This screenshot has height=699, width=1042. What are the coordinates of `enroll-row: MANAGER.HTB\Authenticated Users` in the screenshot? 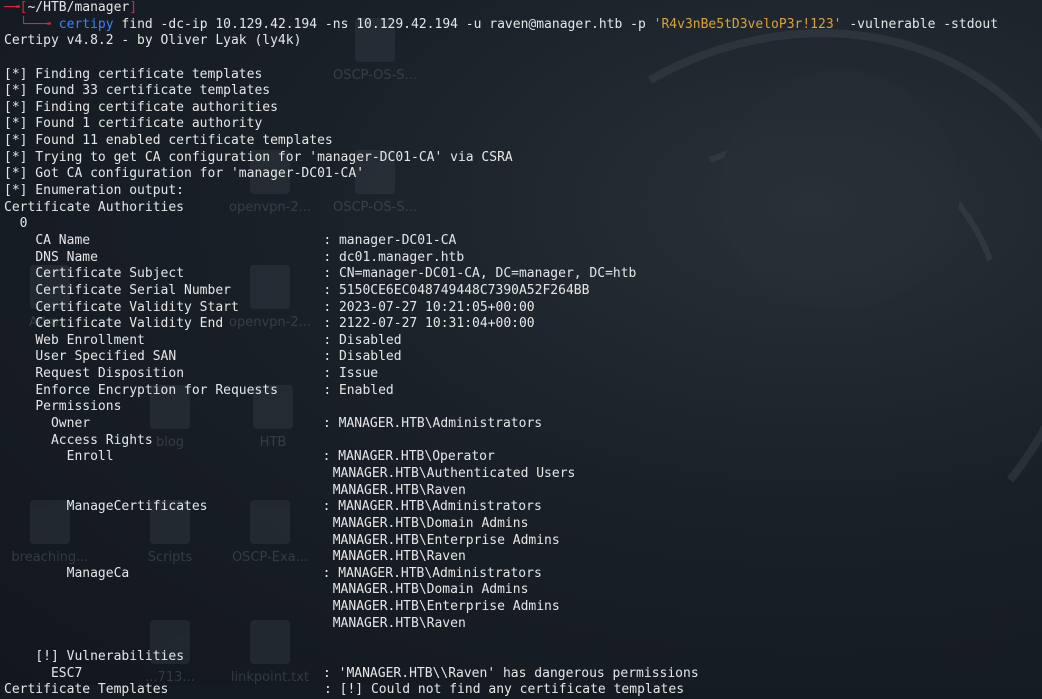 It's located at (454, 473).